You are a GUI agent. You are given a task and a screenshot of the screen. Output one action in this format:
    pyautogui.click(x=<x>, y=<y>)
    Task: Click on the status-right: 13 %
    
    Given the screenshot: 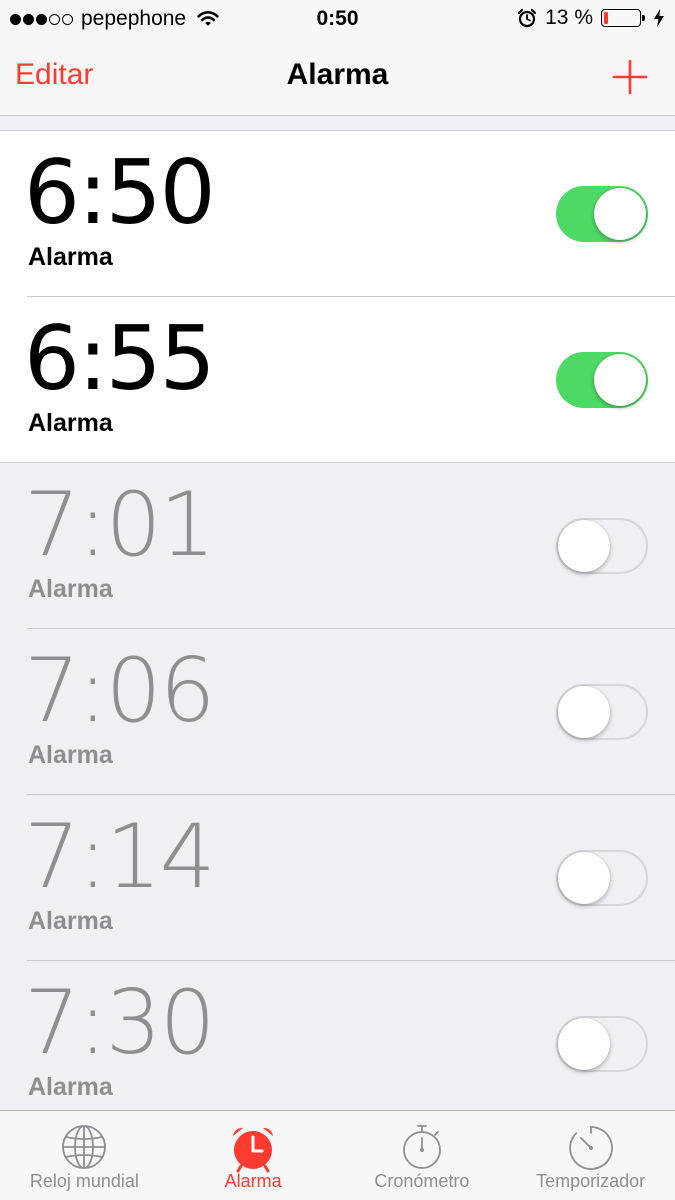 What is the action you would take?
    pyautogui.click(x=591, y=18)
    